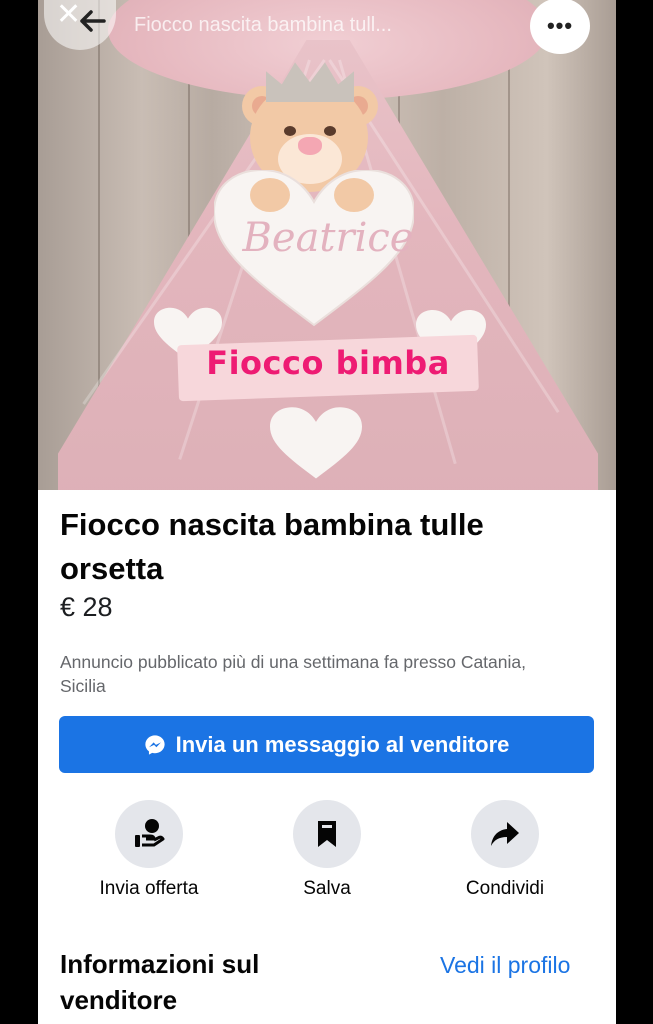 The image size is (653, 1024). Describe the element at coordinates (316, 444) in the screenshot. I see `small-heart` at that location.